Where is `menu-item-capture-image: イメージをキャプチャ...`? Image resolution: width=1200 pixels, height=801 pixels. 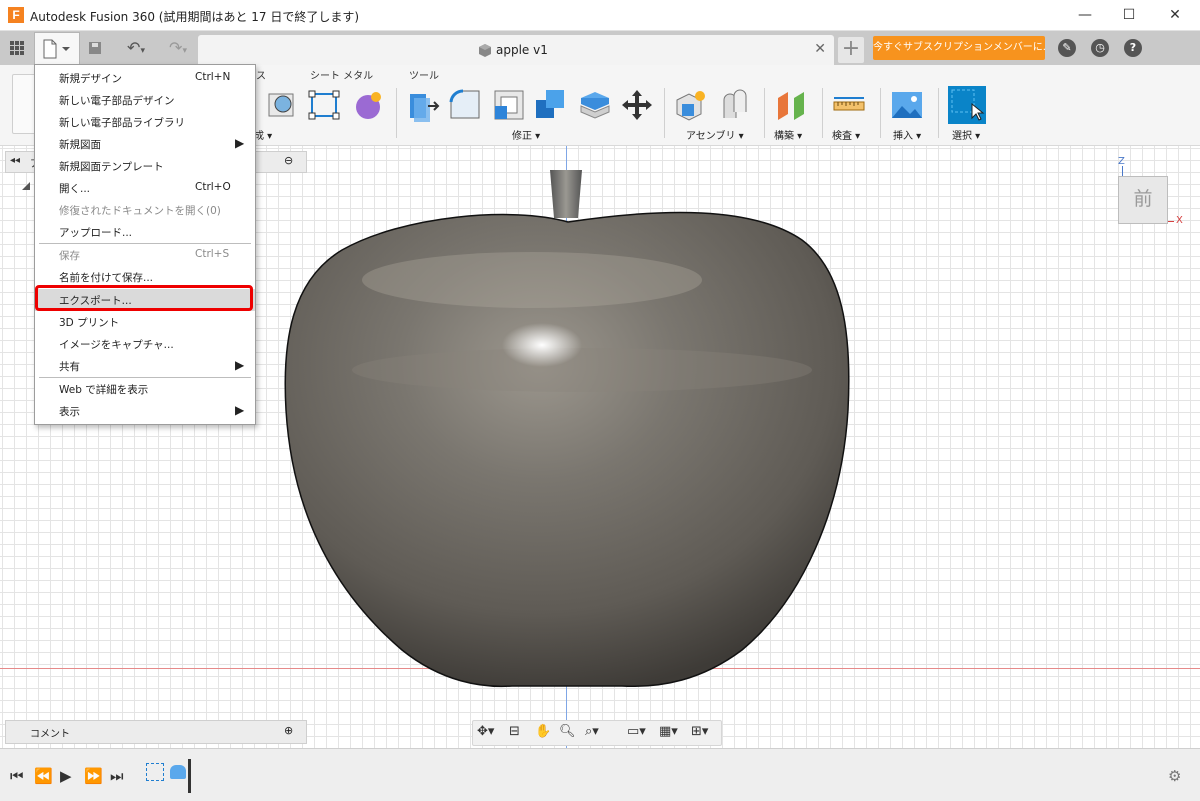 menu-item-capture-image: イメージをキャプチャ... is located at coordinates (145, 344).